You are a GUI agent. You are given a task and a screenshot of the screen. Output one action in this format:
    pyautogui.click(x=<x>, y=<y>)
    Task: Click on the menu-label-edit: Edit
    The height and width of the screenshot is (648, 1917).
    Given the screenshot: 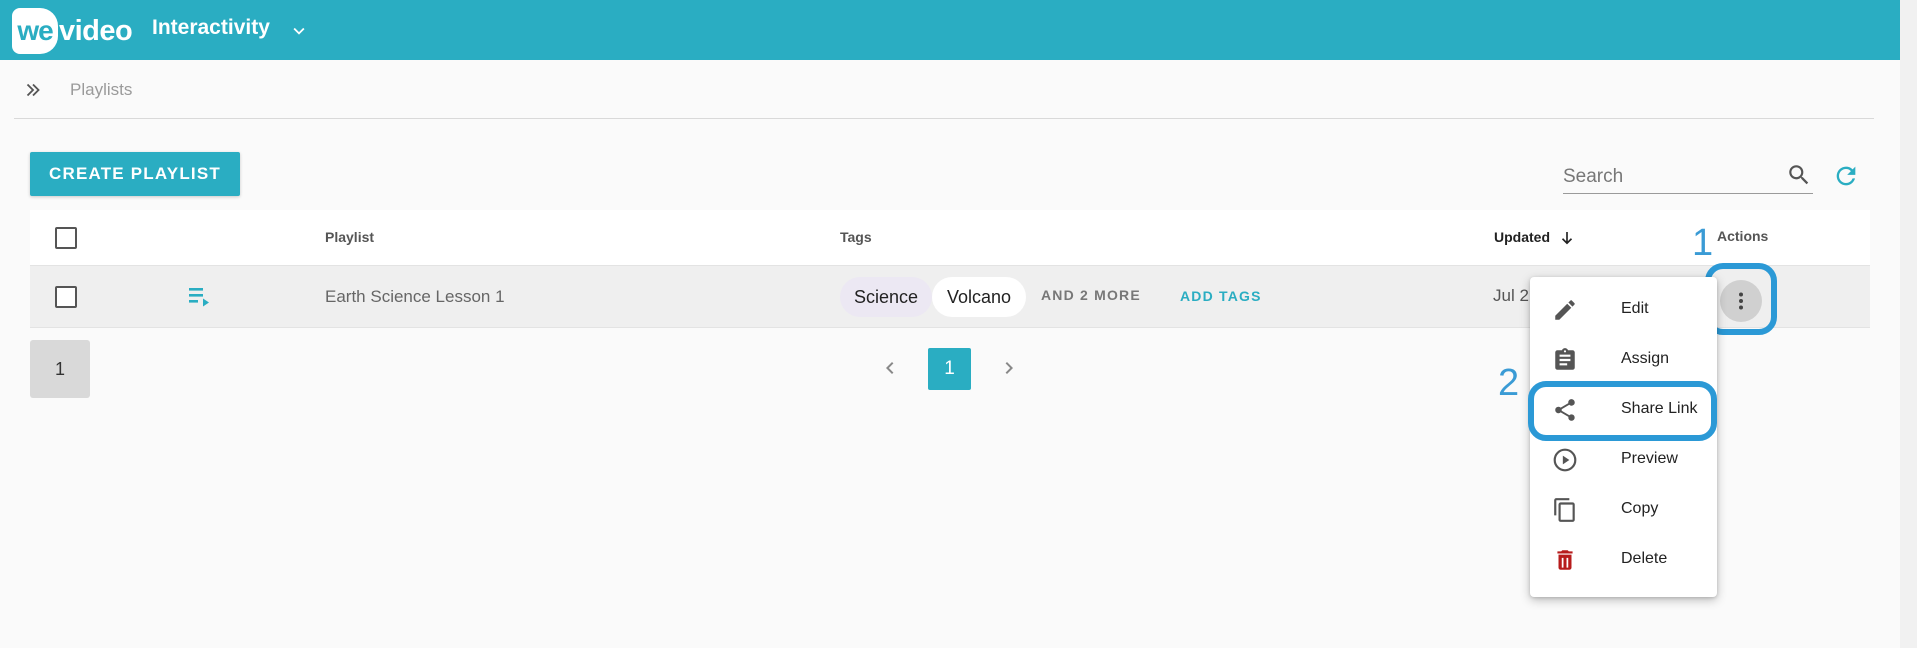 What is the action you would take?
    pyautogui.click(x=1635, y=308)
    